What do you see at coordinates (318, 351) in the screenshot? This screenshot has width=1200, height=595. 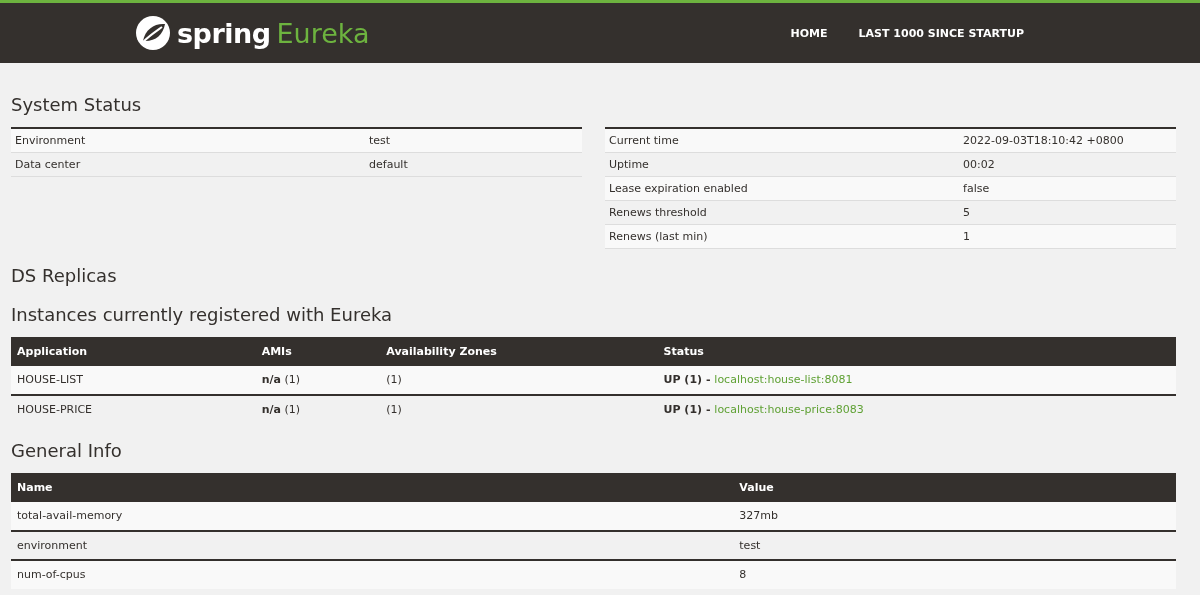 I see `column-header: AMIs` at bounding box center [318, 351].